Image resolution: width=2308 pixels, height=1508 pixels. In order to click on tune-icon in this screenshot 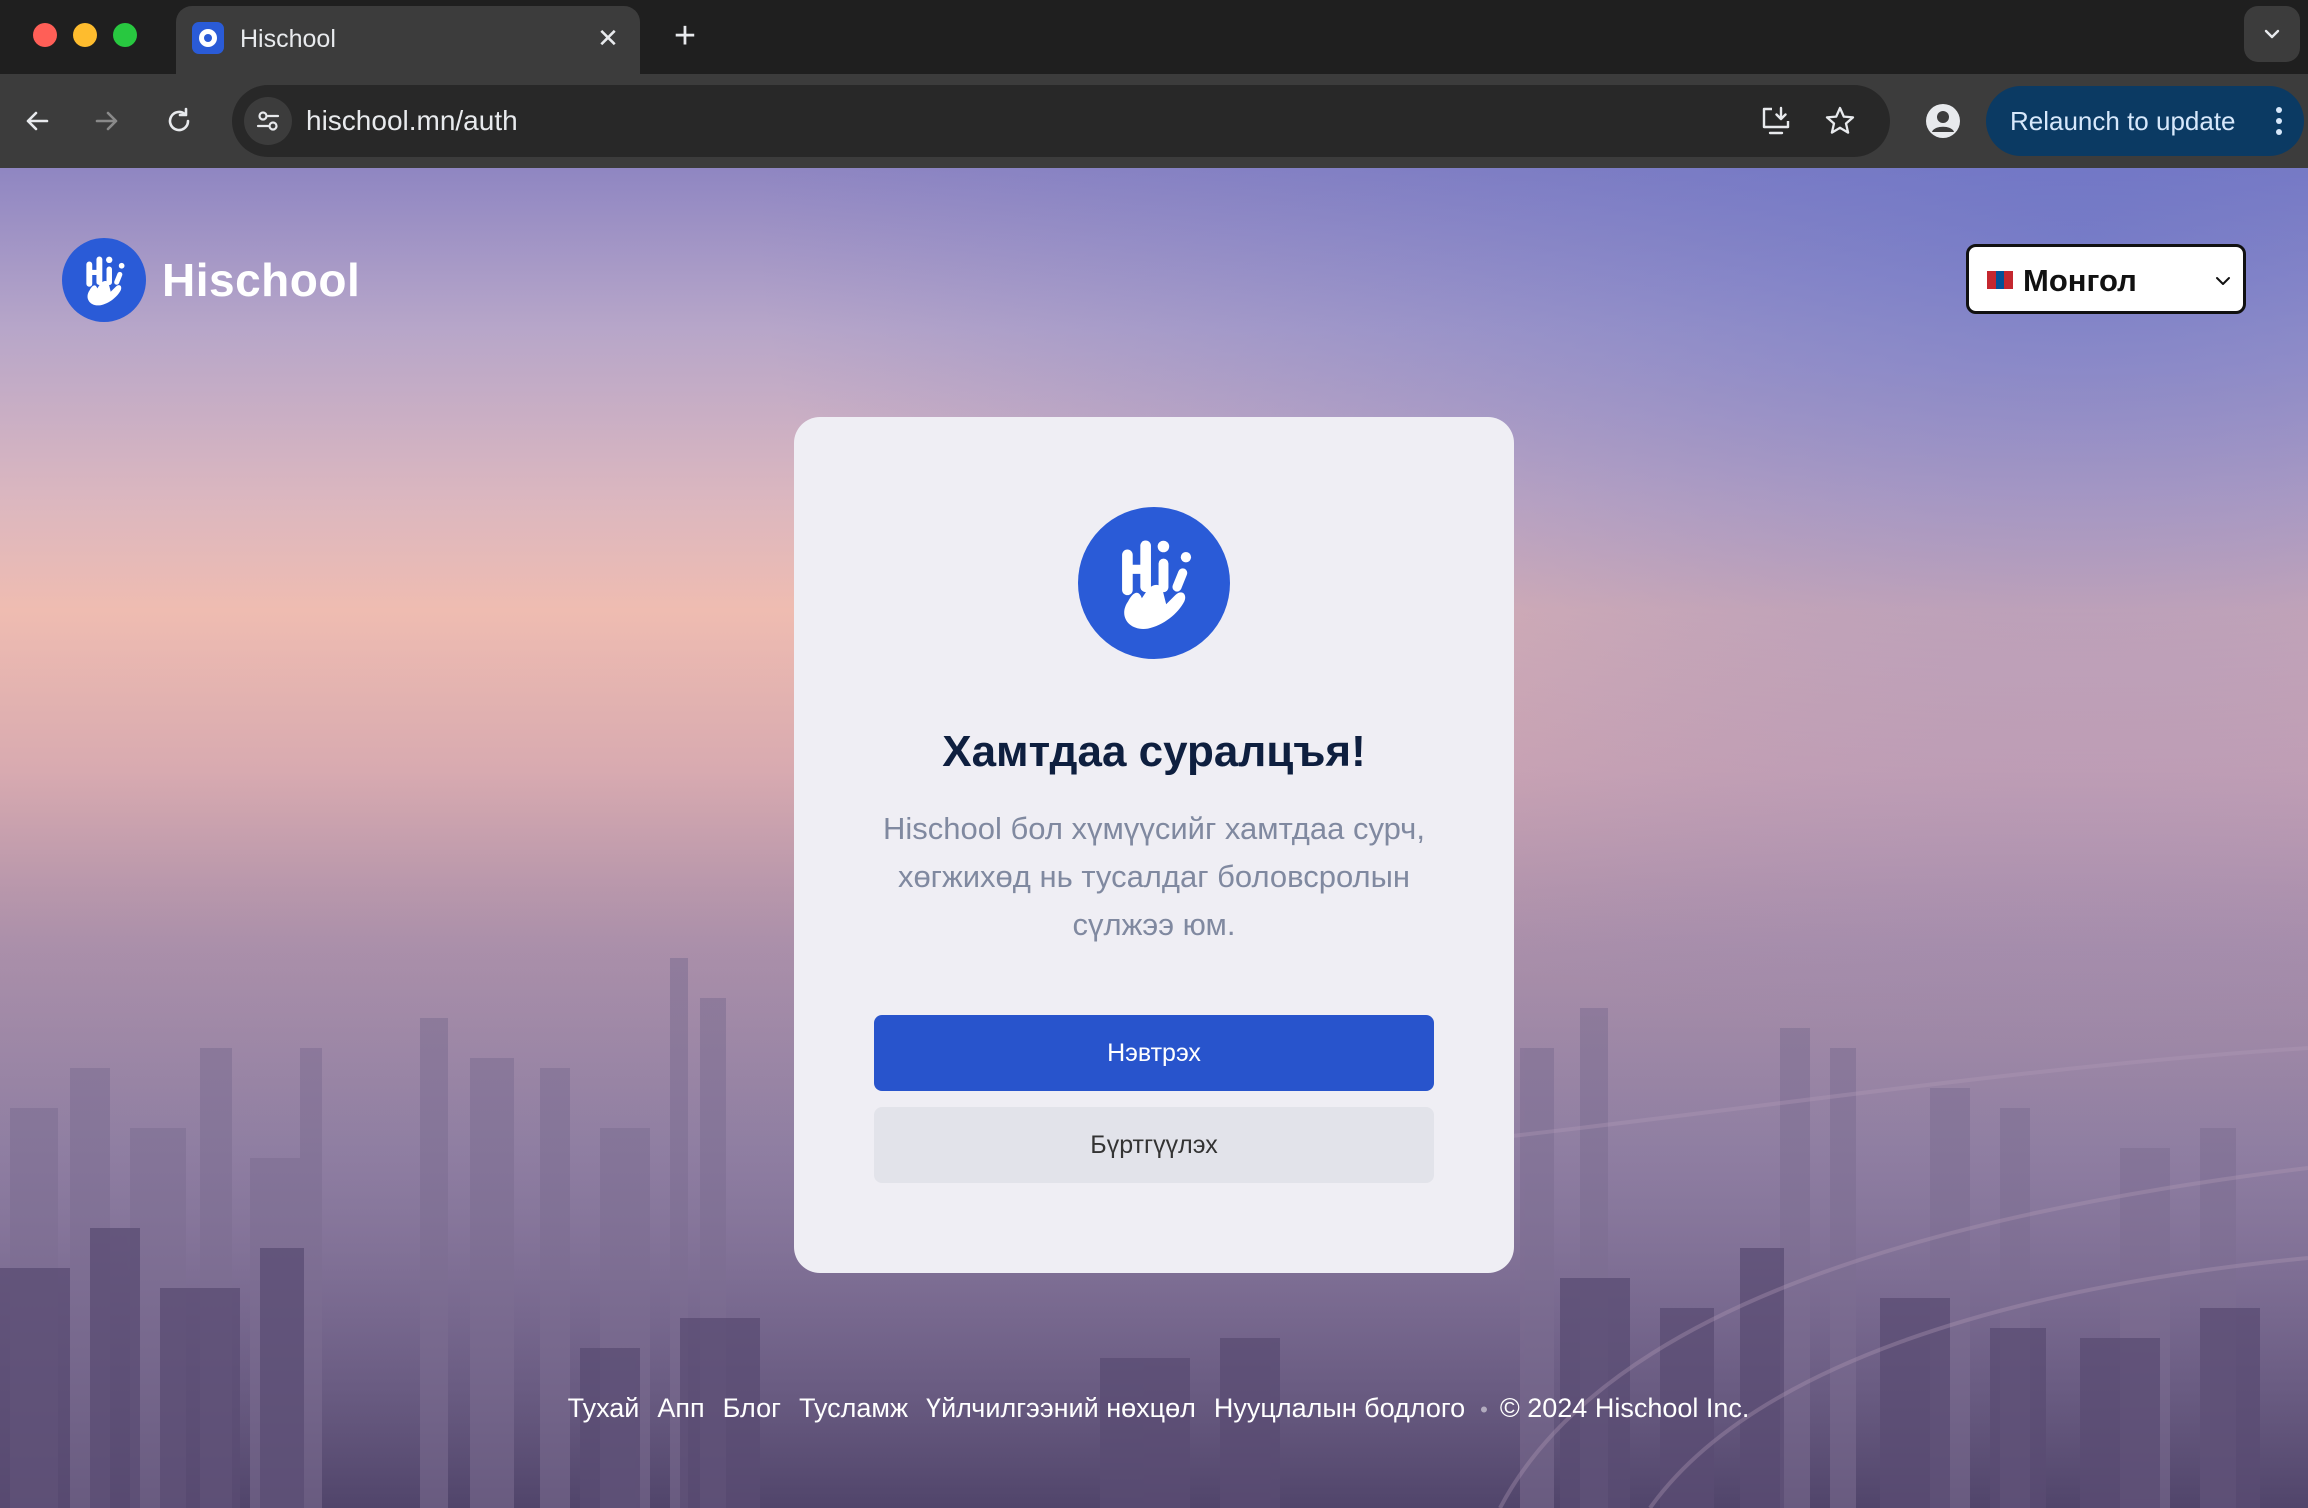, I will do `click(268, 121)`.